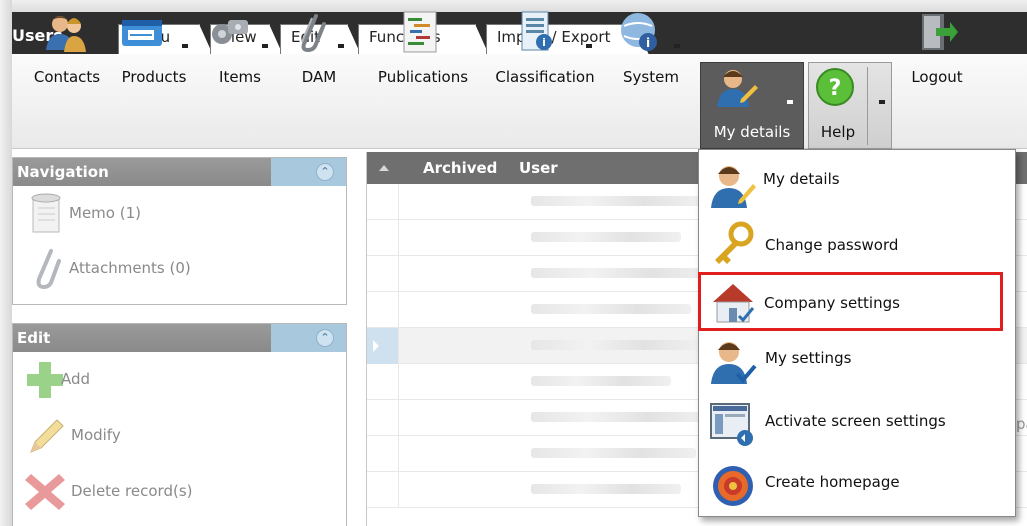 The image size is (1027, 526). I want to click on navigation-panel-title: Navigation, so click(63, 172).